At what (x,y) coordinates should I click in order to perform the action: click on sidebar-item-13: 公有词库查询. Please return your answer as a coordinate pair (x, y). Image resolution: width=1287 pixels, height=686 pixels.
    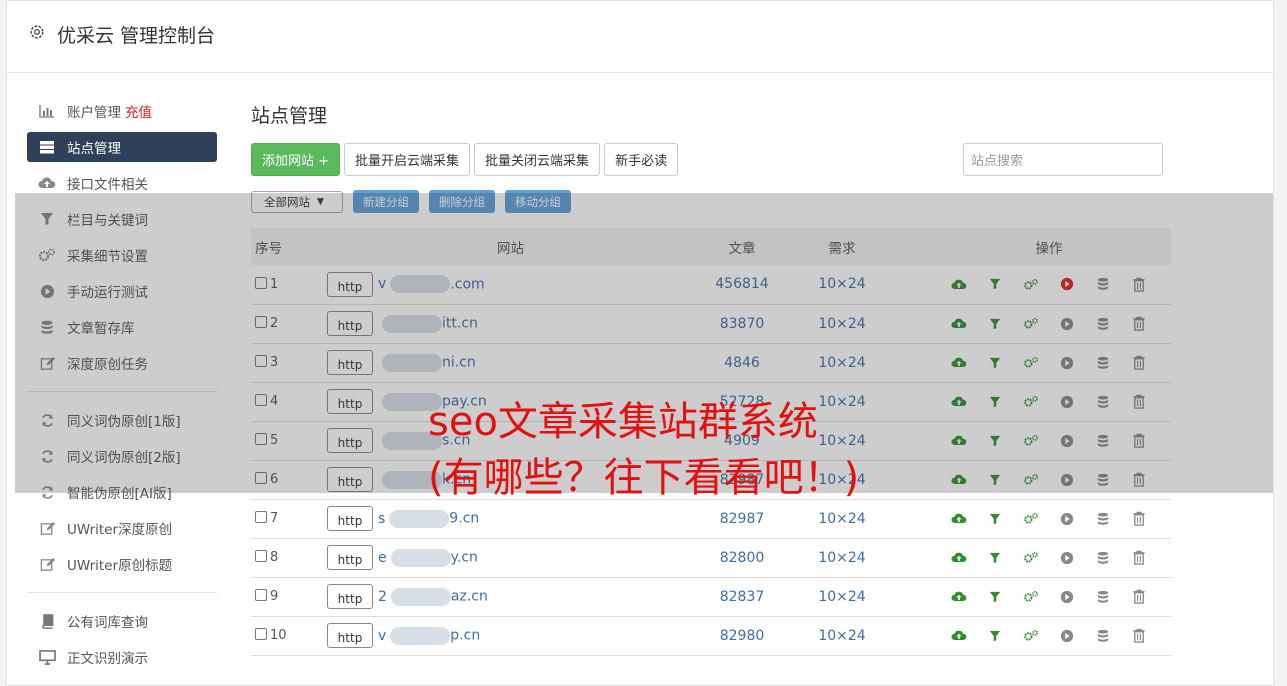
    Looking at the image, I should click on (122, 621).